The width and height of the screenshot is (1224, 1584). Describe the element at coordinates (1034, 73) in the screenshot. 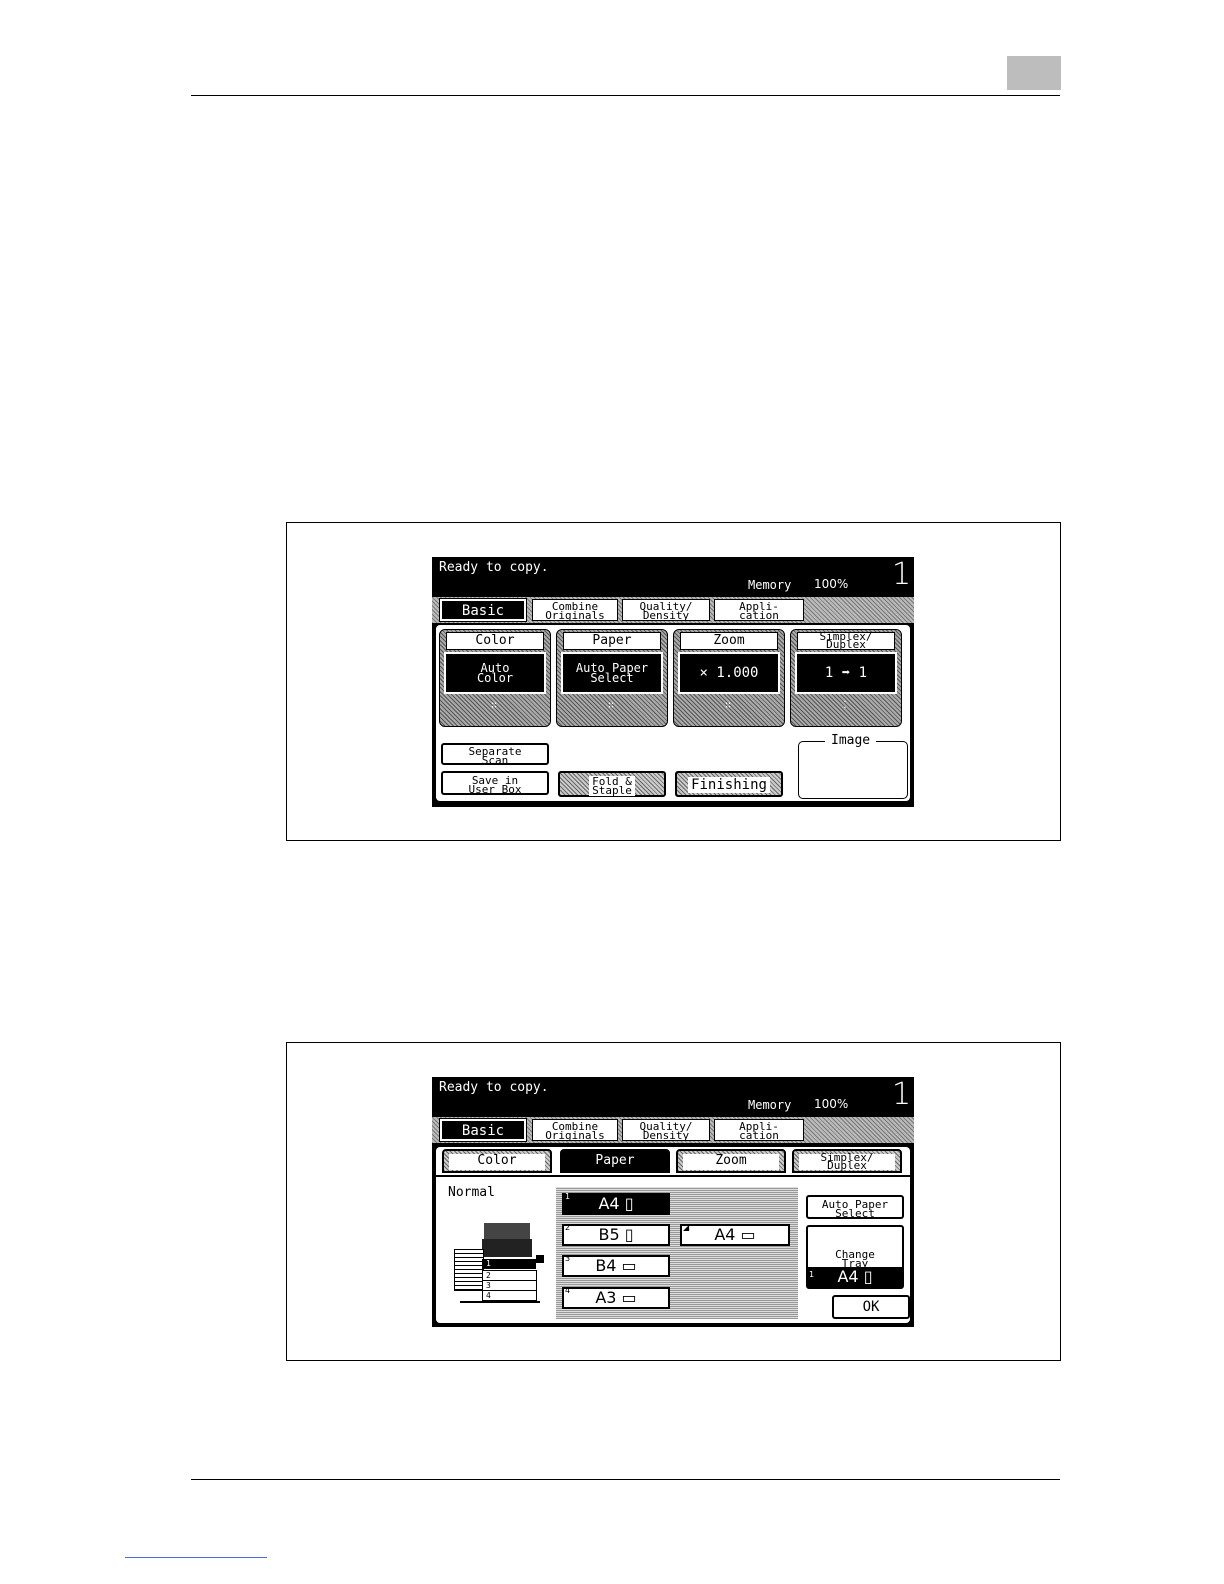

I see `page-tab-marker` at that location.